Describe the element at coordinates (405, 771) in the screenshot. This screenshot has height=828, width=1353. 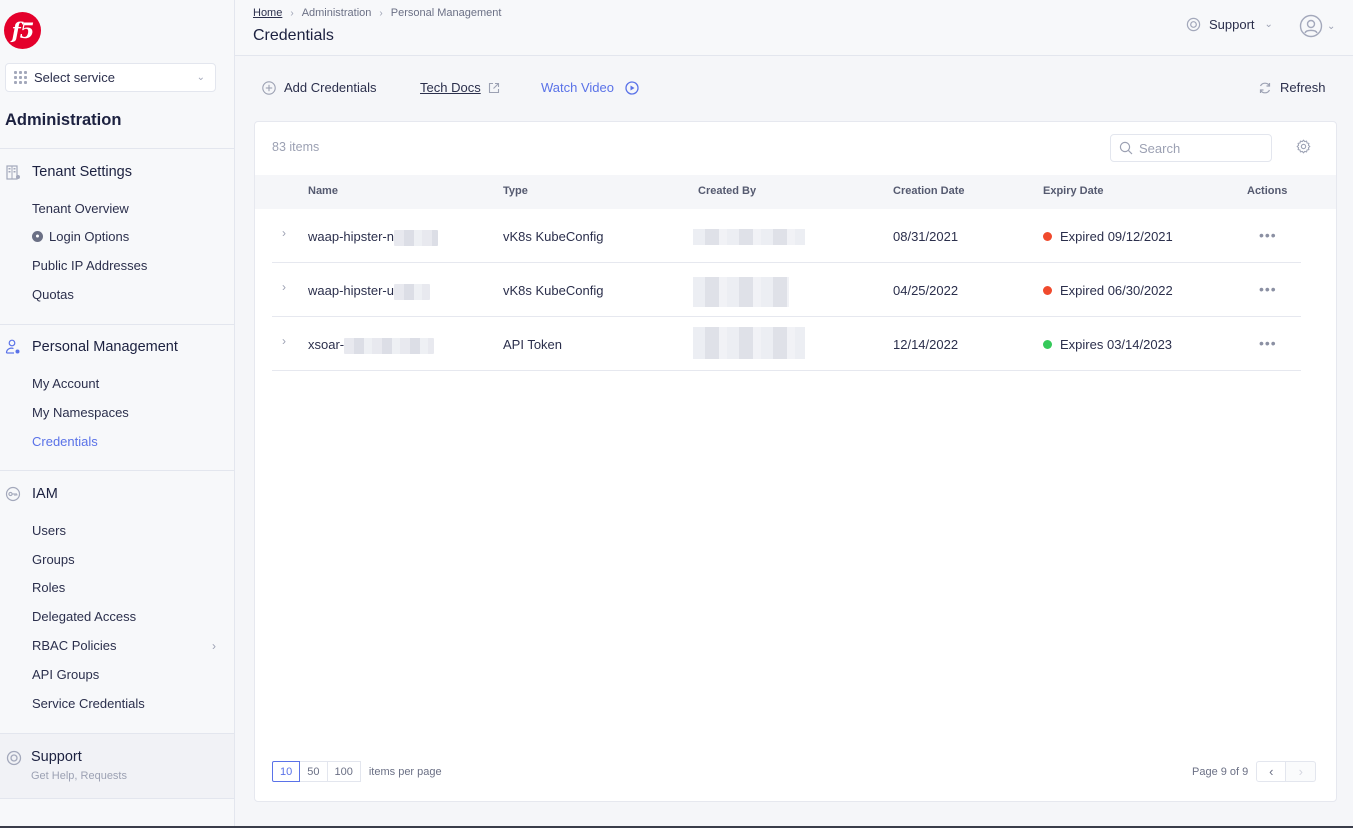
I see `per-page-label: items per page` at that location.